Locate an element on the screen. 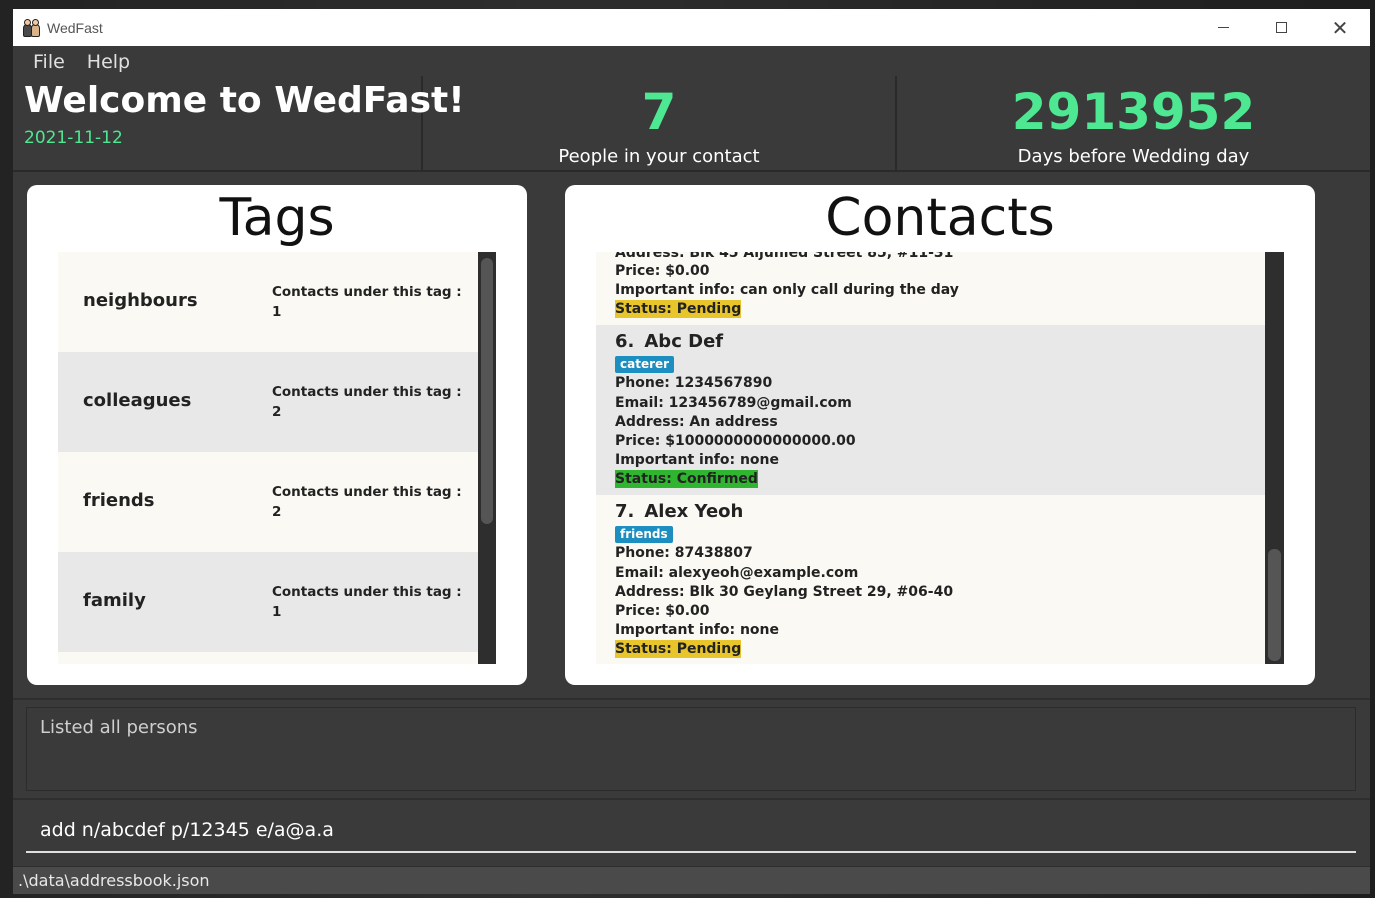 The height and width of the screenshot is (898, 1375). contact-index: 7. is located at coordinates (625, 511).